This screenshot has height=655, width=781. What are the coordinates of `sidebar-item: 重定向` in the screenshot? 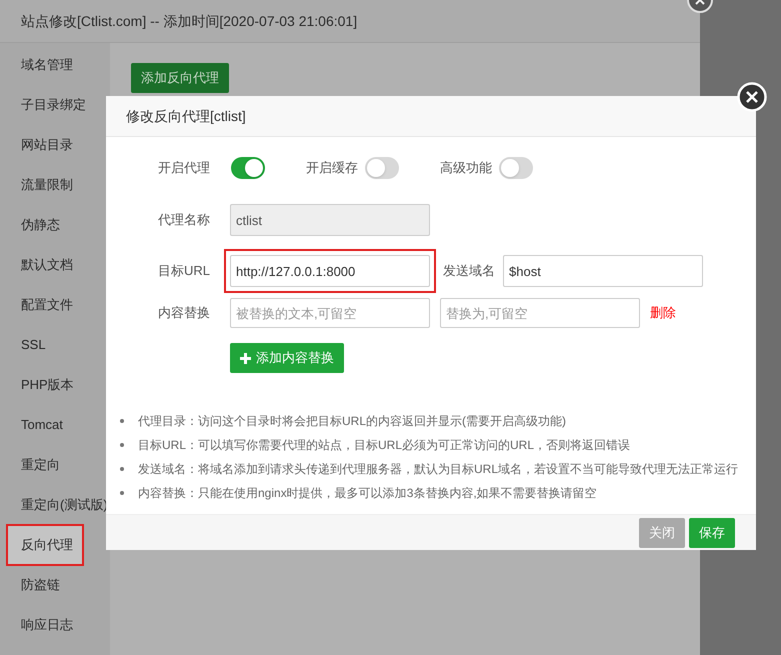 It's located at (55, 465).